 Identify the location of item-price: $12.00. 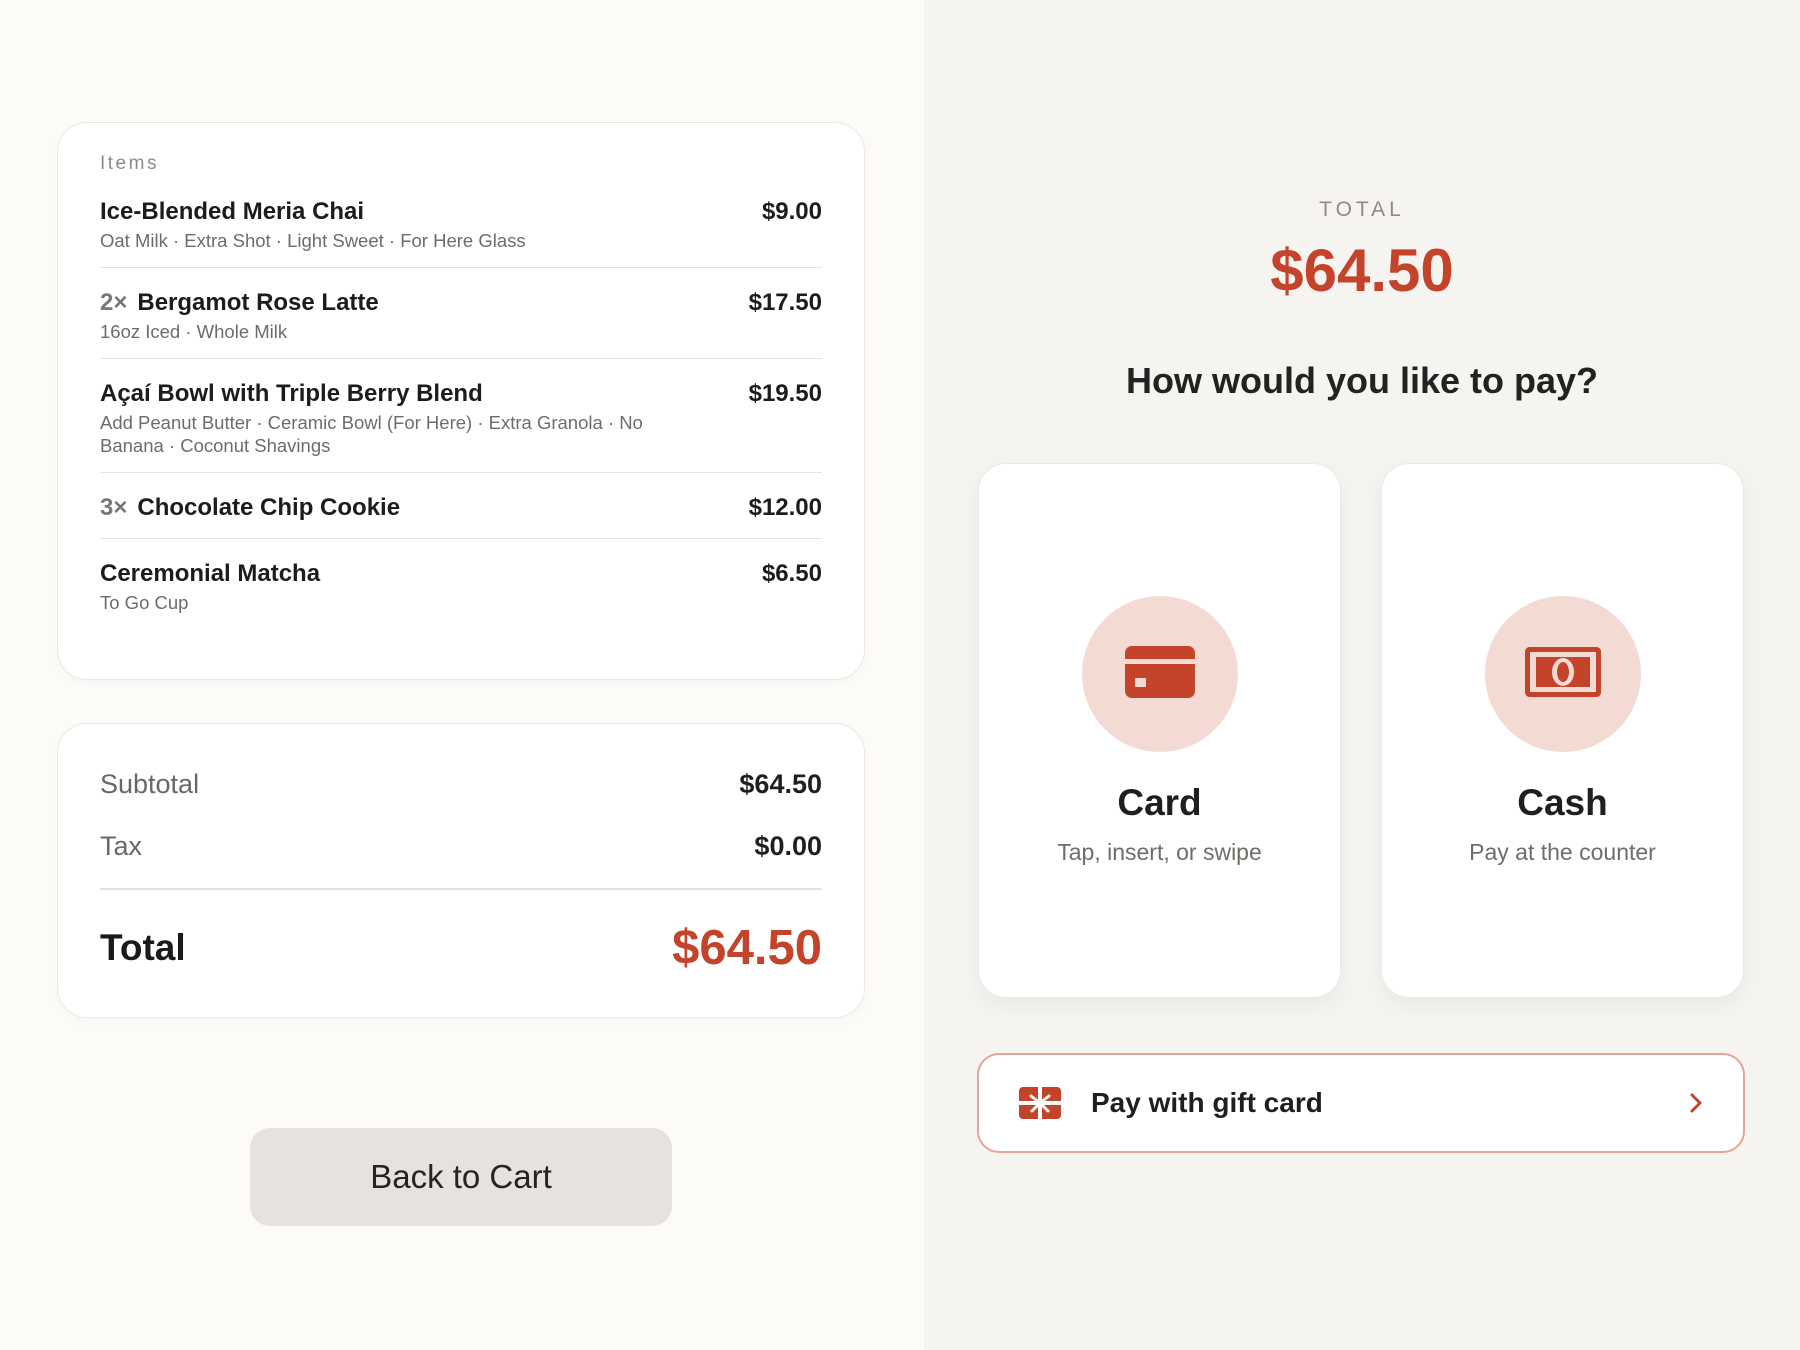
(785, 507).